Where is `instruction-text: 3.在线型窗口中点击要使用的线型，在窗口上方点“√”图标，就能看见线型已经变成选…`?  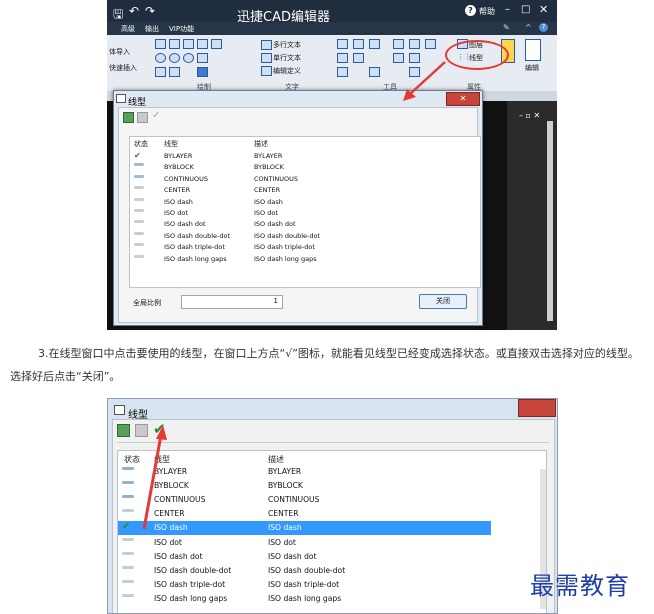
instruction-text: 3.在线型窗口中点击要使用的线型，在窗口上方点“√”图标，就能看见线型已经变成选… is located at coordinates (324, 365).